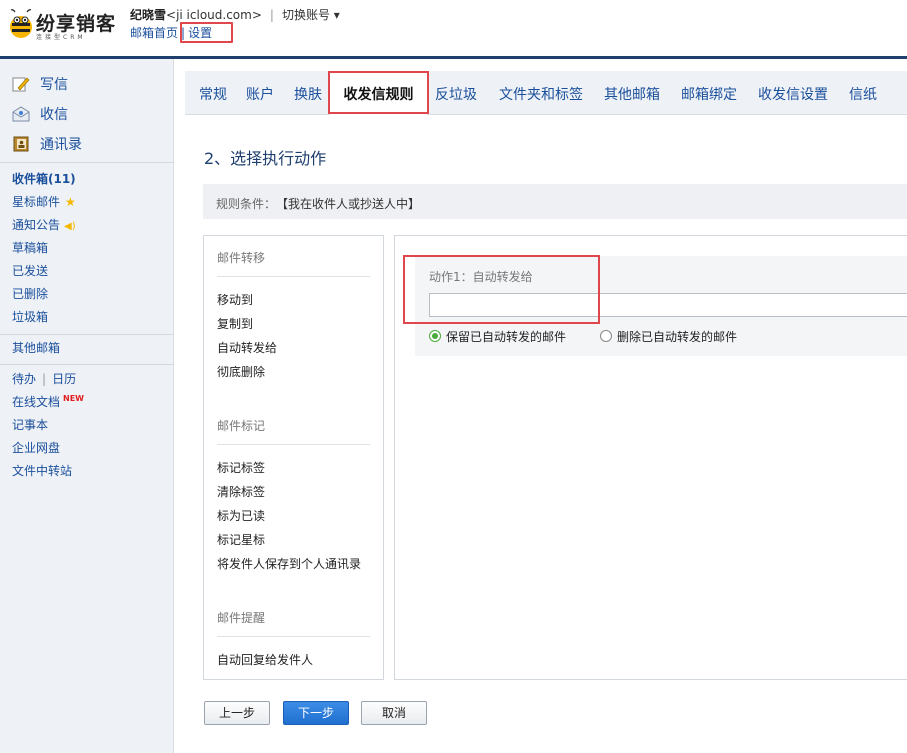  Describe the element at coordinates (308, 93) in the screenshot. I see `tab-skin: 换肤` at that location.